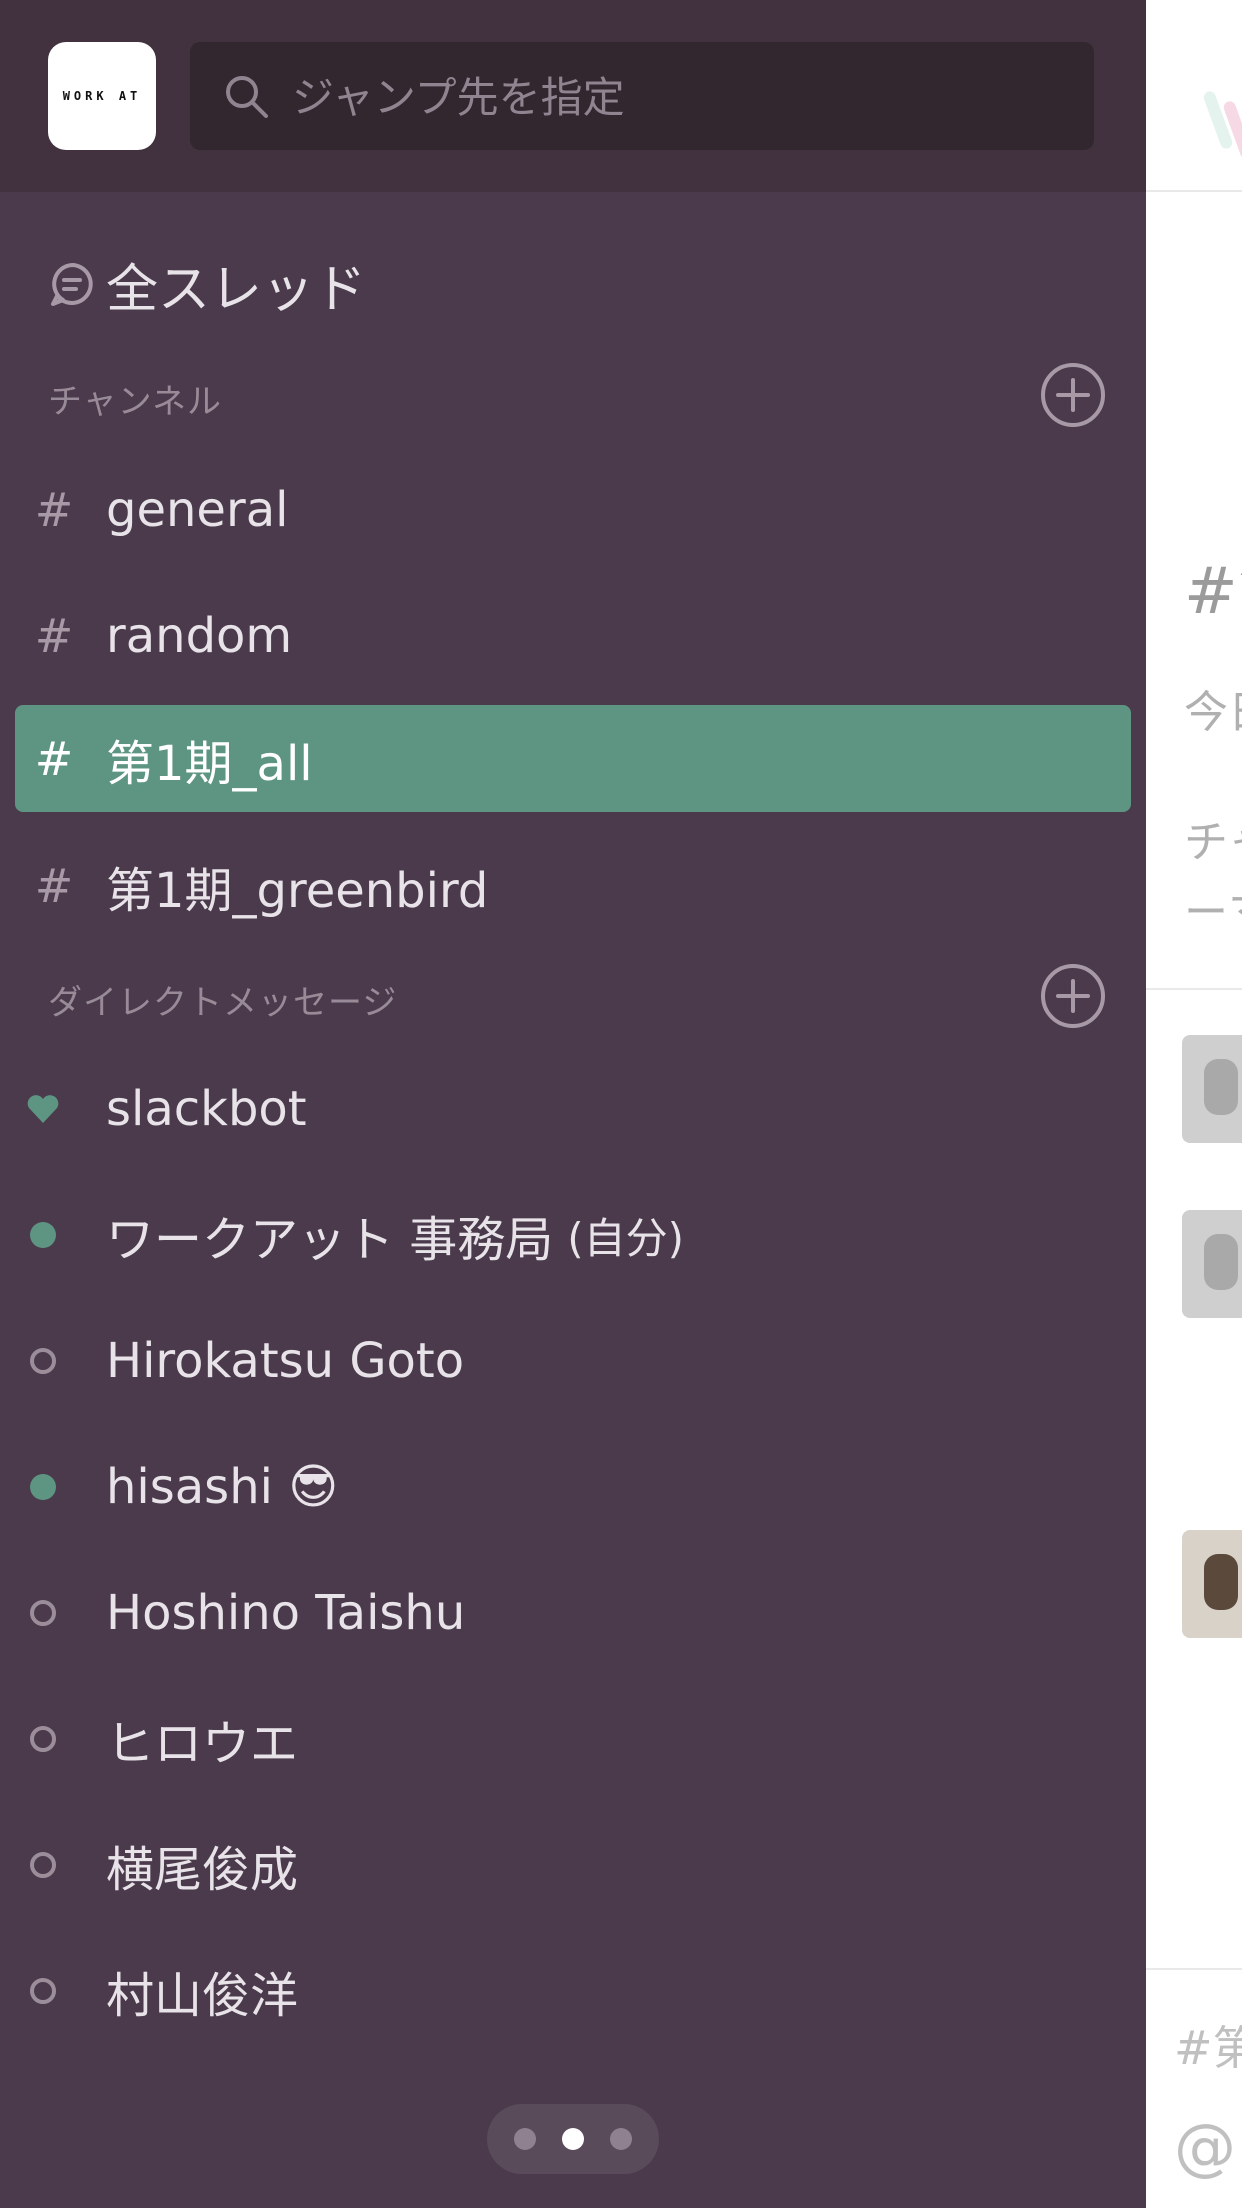  What do you see at coordinates (573, 1865) in the screenshot?
I see `dm-item-yokoo: 横尾俊成` at bounding box center [573, 1865].